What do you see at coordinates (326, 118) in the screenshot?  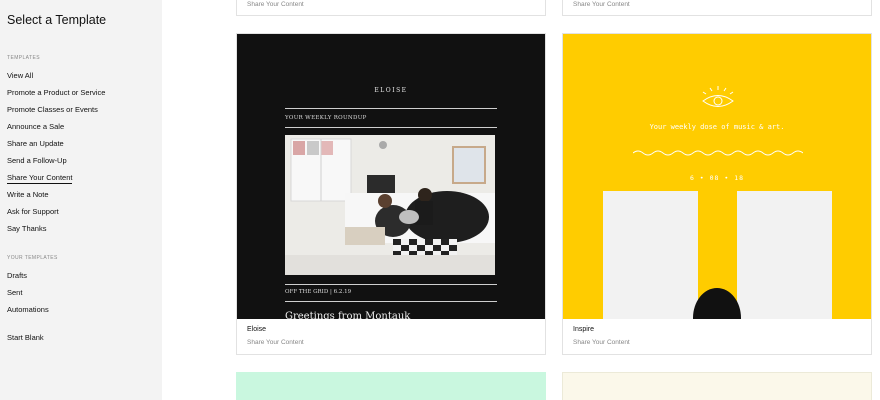 I see `eloise-kicker: YOUR WEEKLY ROUNDUP` at bounding box center [326, 118].